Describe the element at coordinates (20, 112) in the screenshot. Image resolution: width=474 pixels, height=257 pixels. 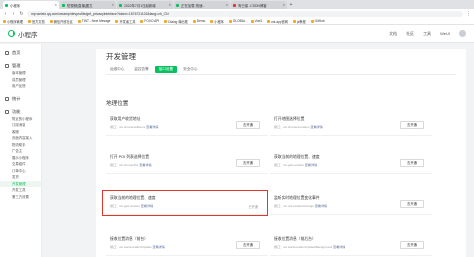
I see `sidebar-group-features: 功能` at that location.